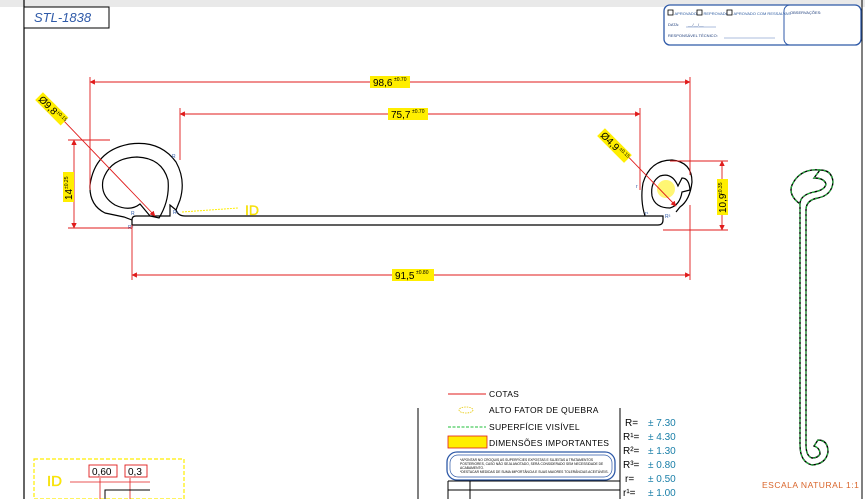 Image resolution: width=865 pixels, height=499 pixels. Describe the element at coordinates (69, 194) in the screenshot. I see `dim-left-height-value: 14` at that location.